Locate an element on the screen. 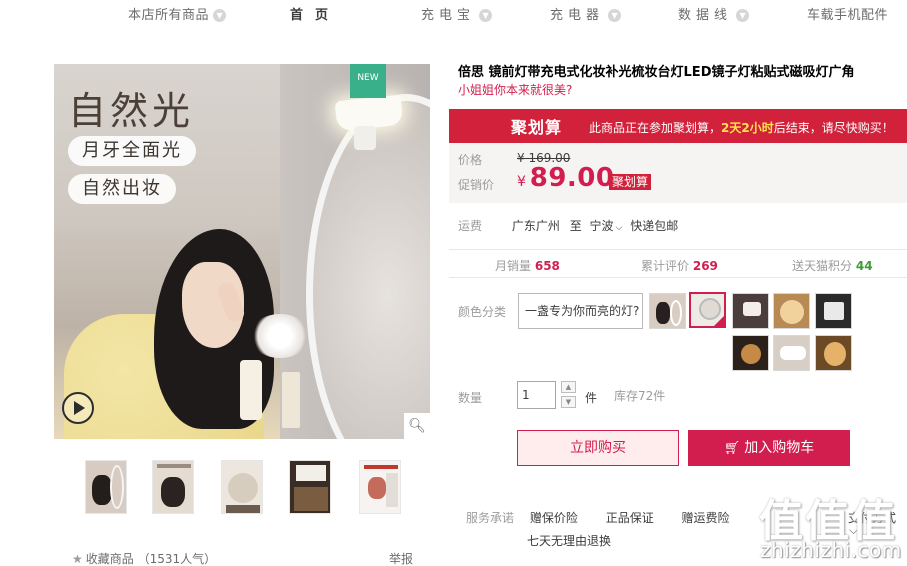 This screenshot has height=566, width=907. image-tag-2: 自然出妆 is located at coordinates (122, 189).